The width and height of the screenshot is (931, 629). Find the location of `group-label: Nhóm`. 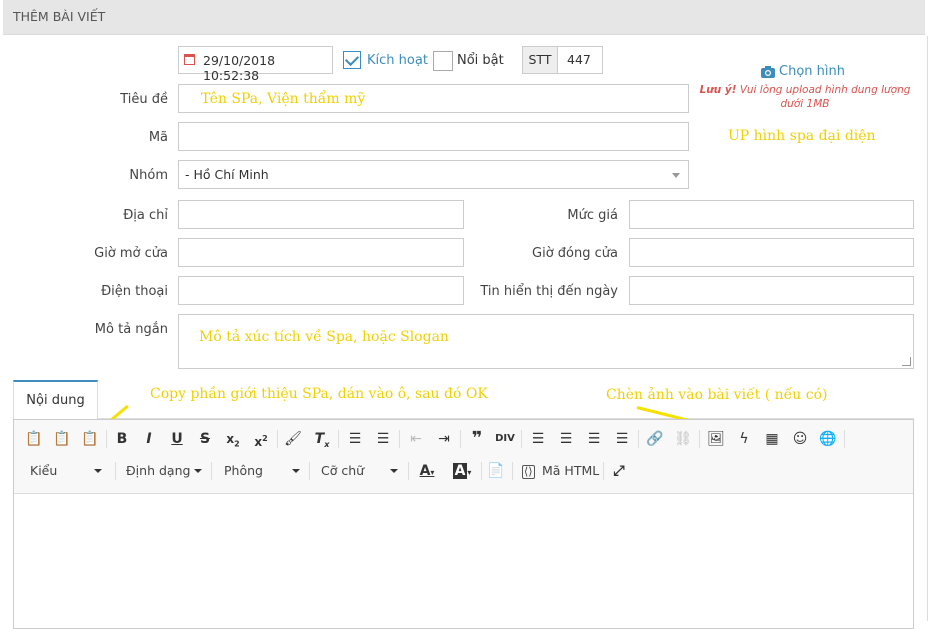

group-label: Nhóm is located at coordinates (148, 175).